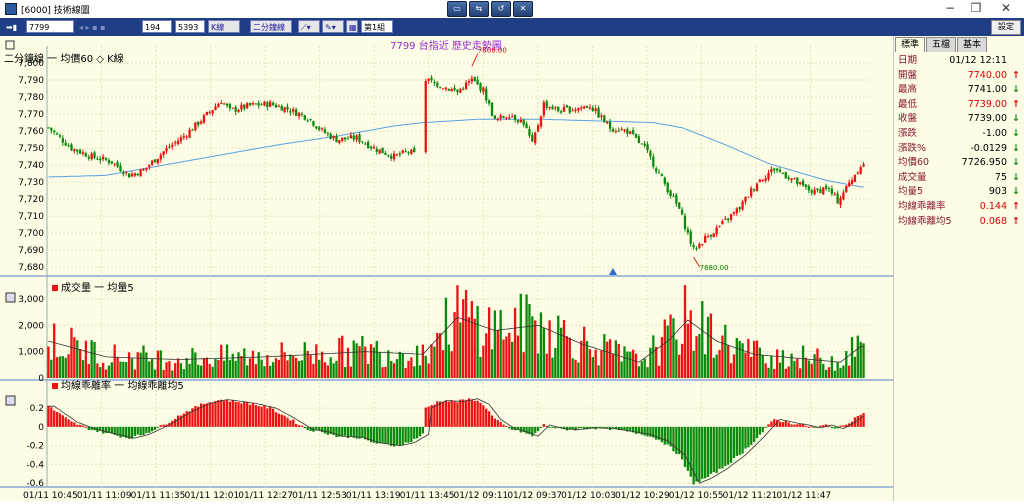 This screenshot has width=1024, height=504. I want to click on grid-icon: ▦, so click(352, 26).